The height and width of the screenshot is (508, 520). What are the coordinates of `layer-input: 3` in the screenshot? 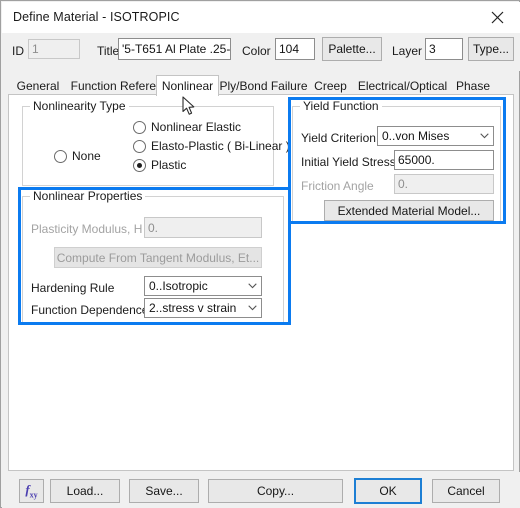 It's located at (444, 49).